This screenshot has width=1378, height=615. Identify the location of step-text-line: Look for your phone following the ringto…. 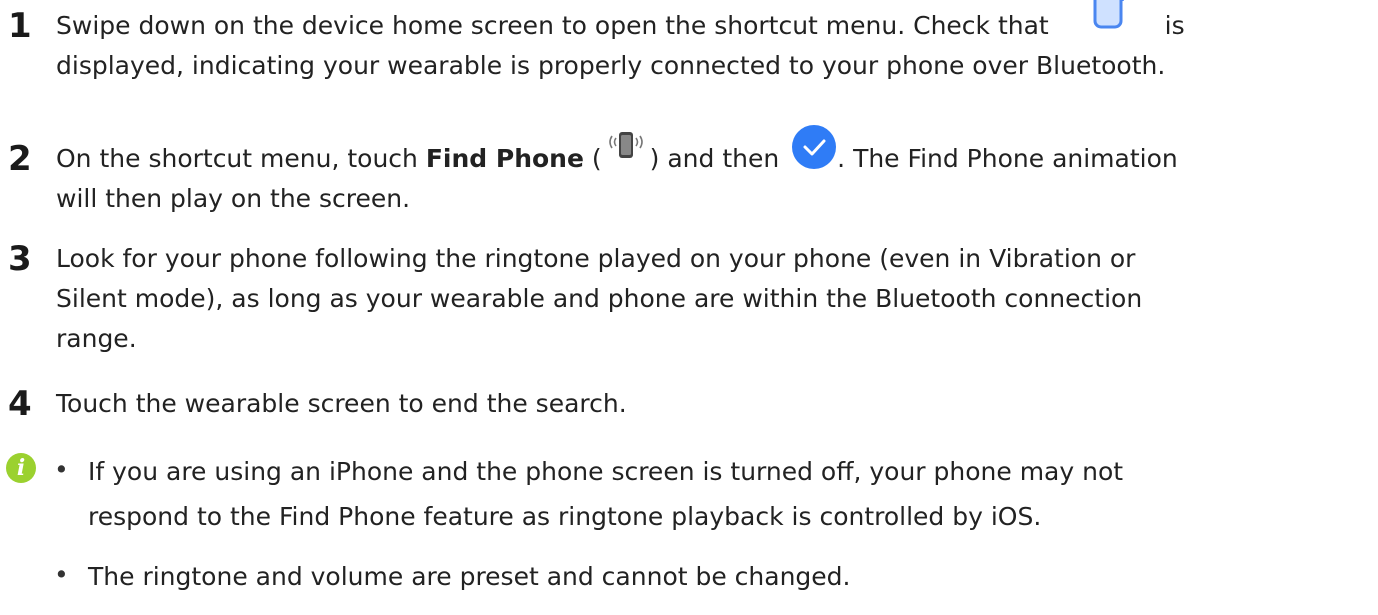
(596, 258).